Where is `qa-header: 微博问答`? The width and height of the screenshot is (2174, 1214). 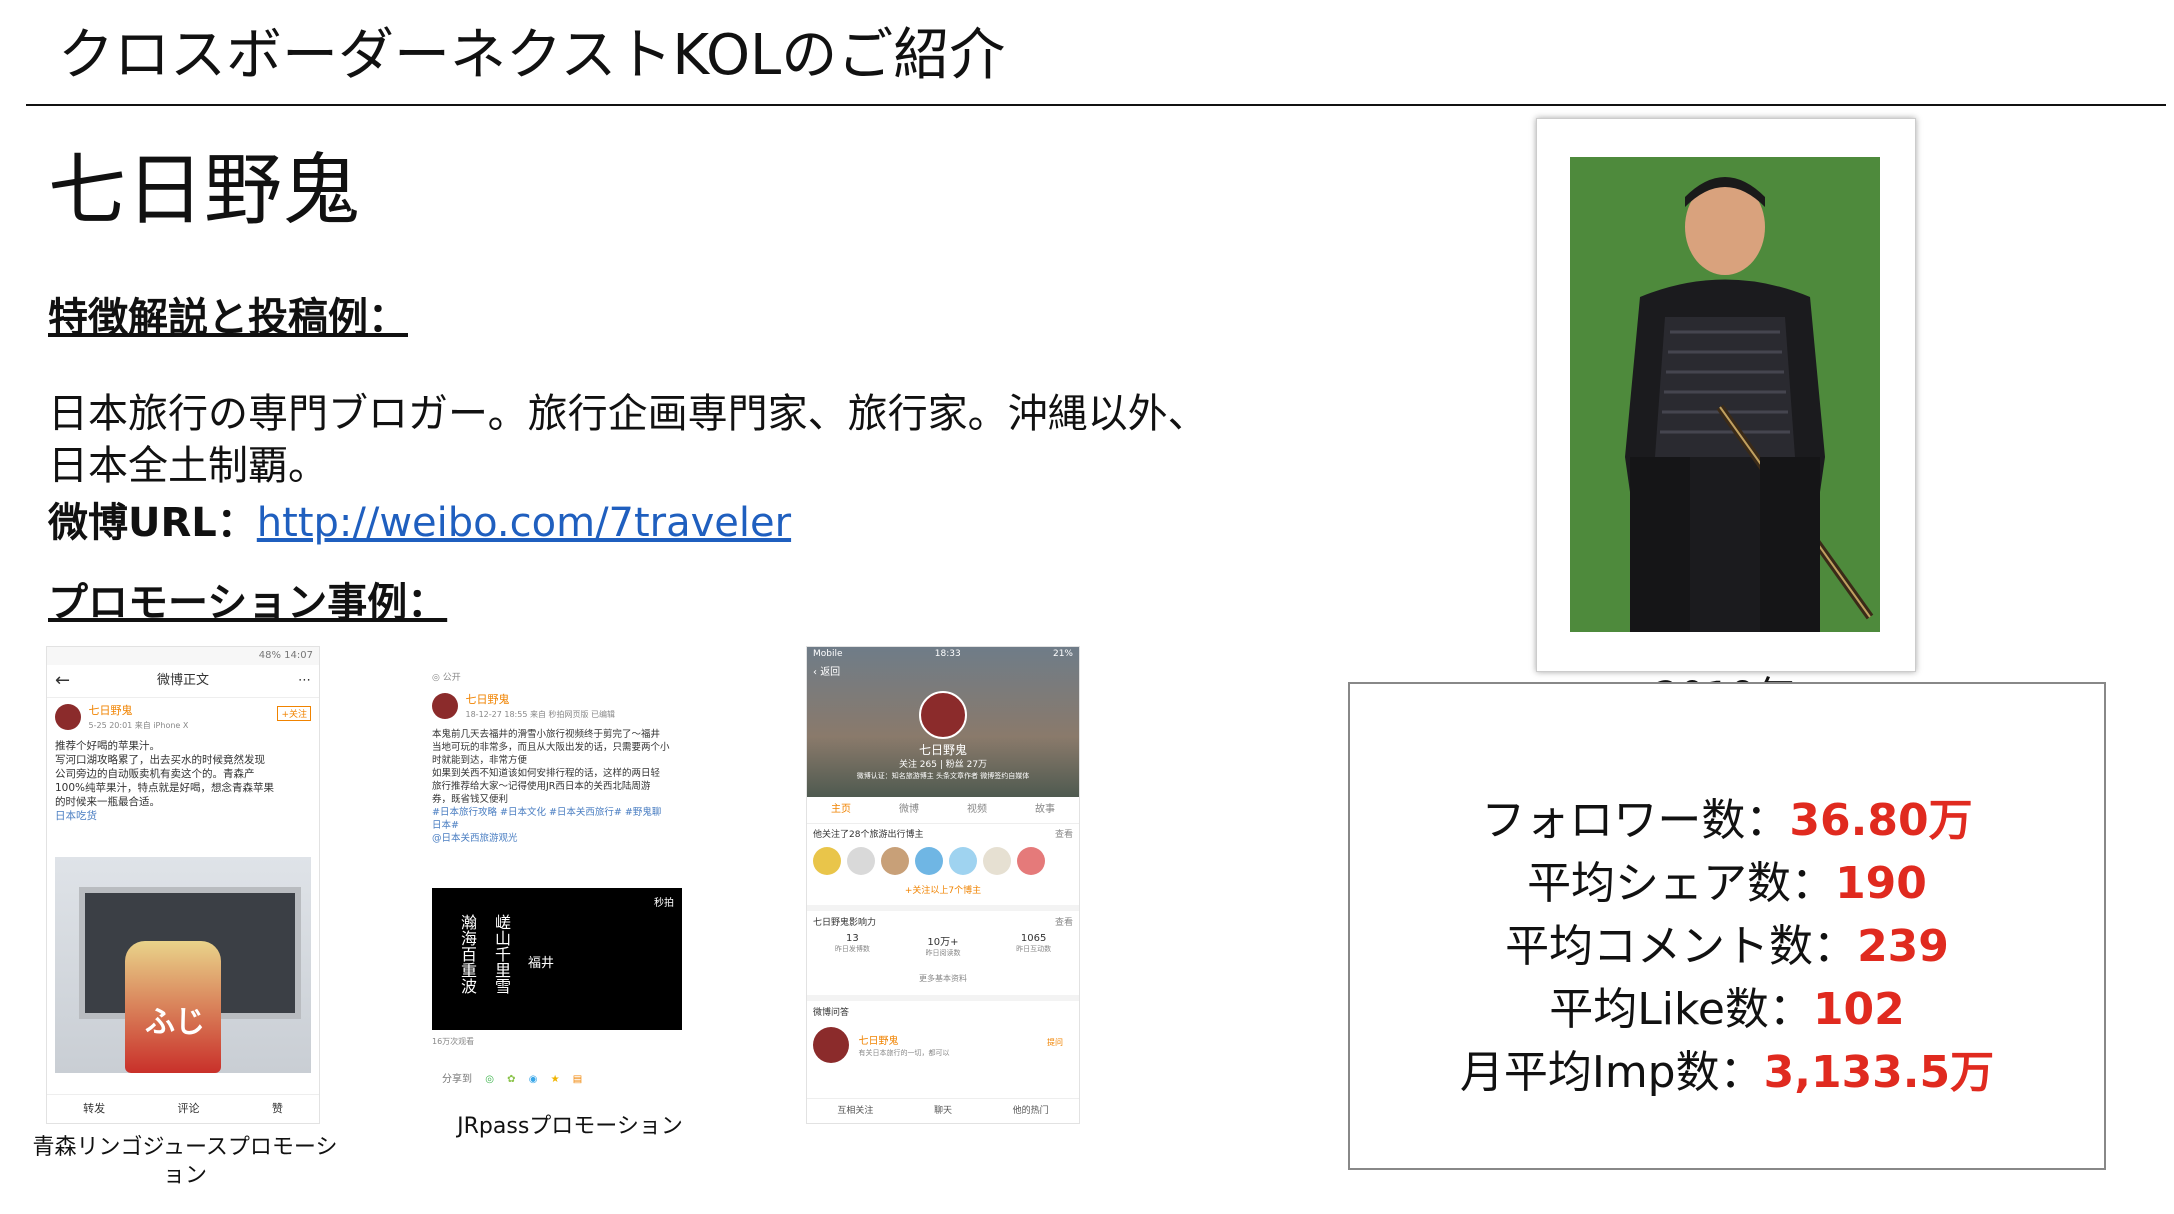 qa-header: 微博问答 is located at coordinates (943, 1006).